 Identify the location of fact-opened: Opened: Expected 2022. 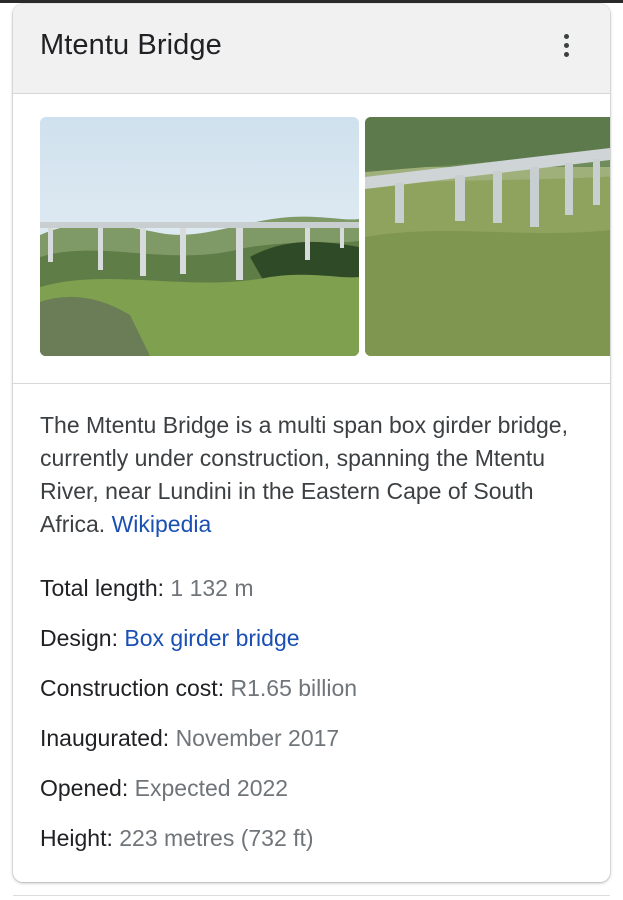
(315, 796).